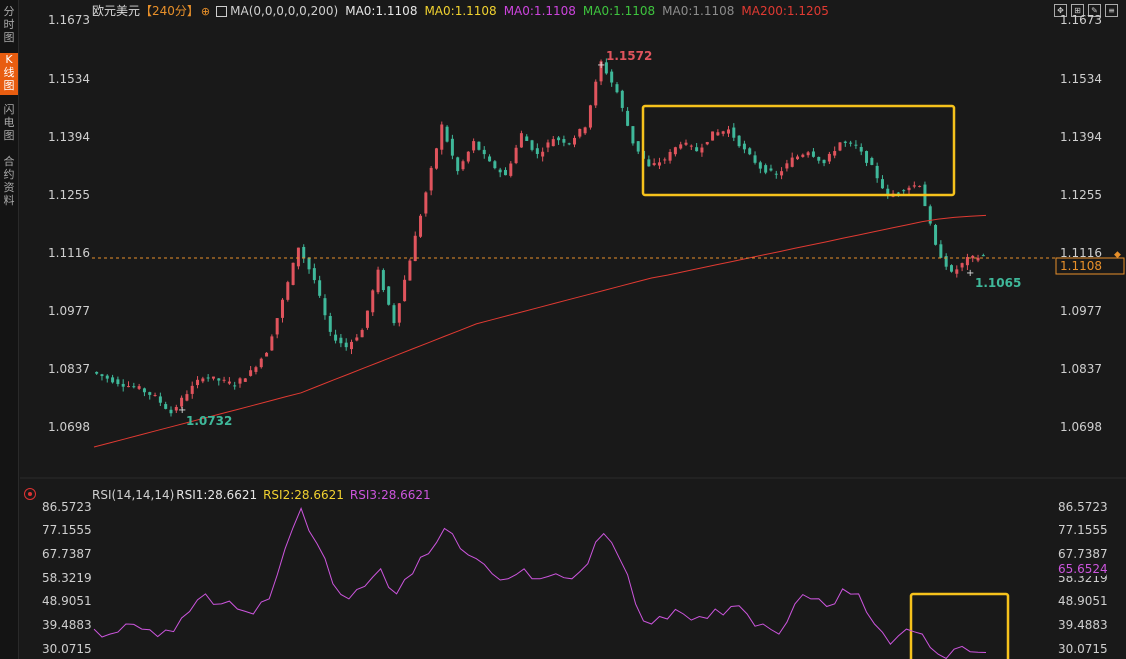 This screenshot has height=659, width=1126. Describe the element at coordinates (998, 283) in the screenshot. I see `recent-low-label: 1.1065` at that location.